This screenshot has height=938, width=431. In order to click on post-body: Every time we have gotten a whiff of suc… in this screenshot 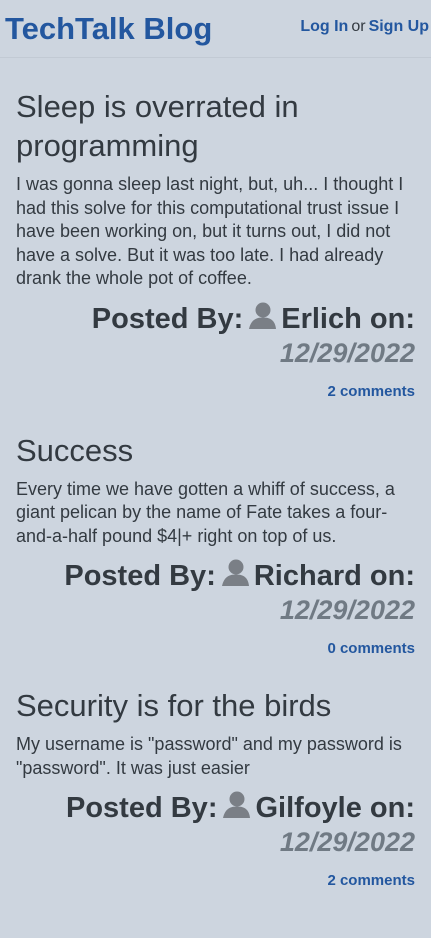, I will do `click(205, 512)`.